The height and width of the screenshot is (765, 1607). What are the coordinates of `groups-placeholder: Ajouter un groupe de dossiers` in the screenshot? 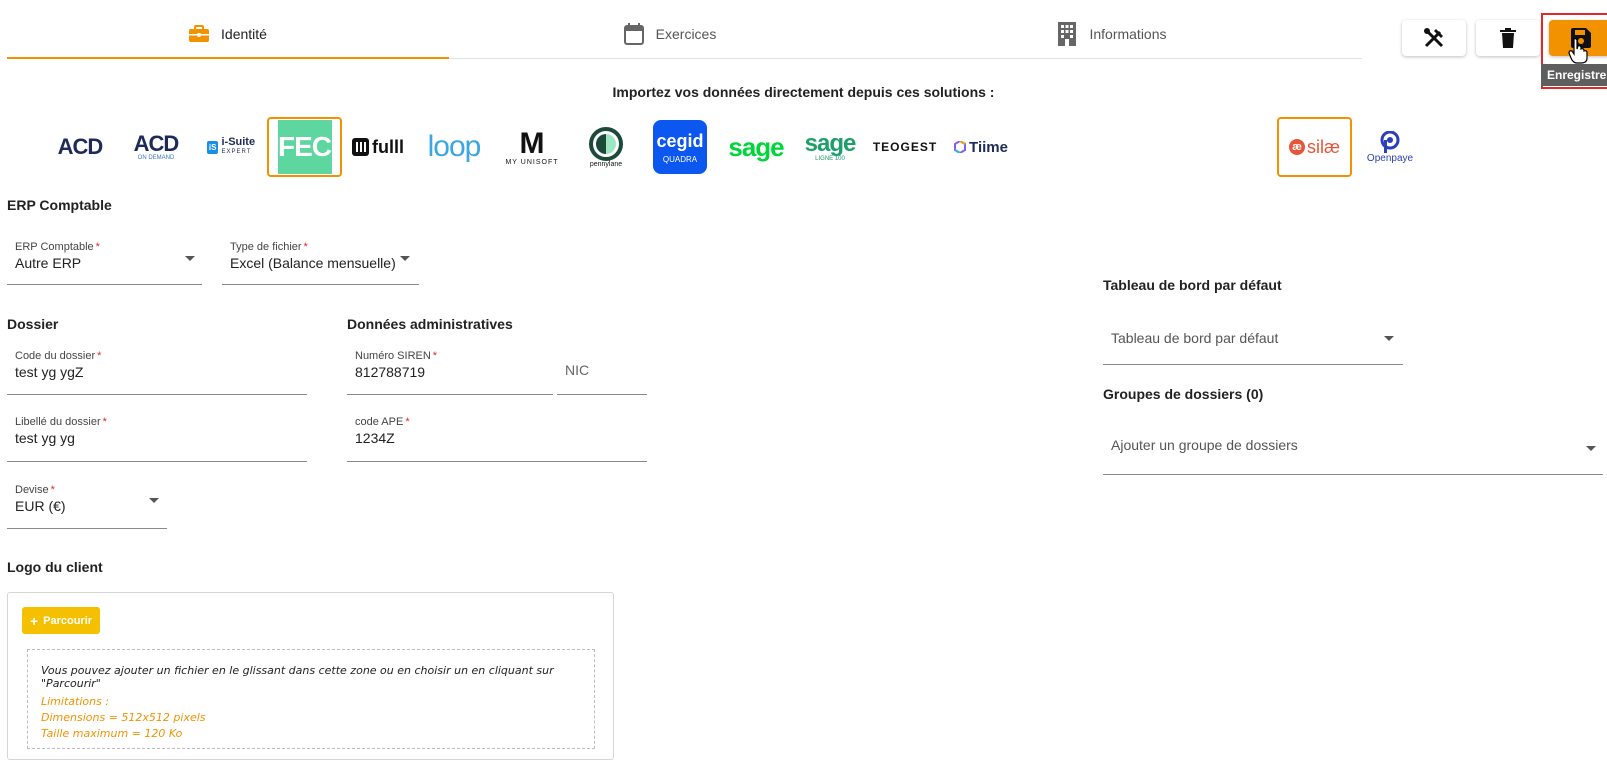 It's located at (1204, 445).